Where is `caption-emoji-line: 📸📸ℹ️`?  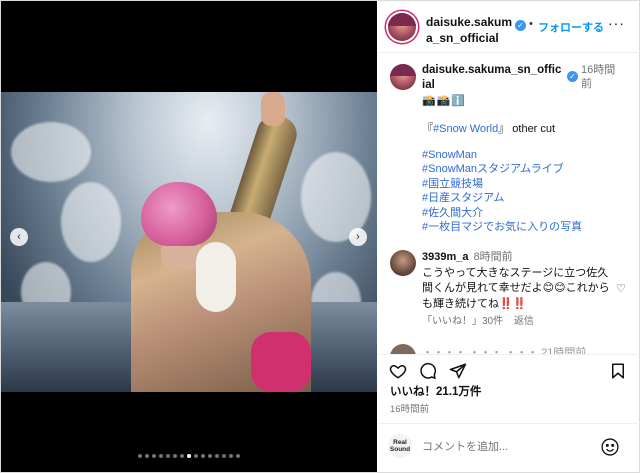 caption-emoji-line: 📸📸ℹ️ is located at coordinates (444, 101).